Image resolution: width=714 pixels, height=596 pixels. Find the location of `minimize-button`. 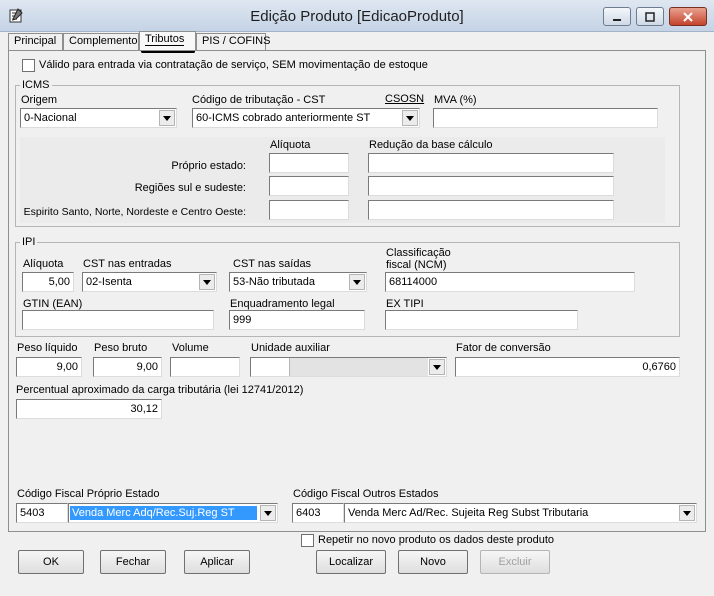

minimize-button is located at coordinates (617, 16).